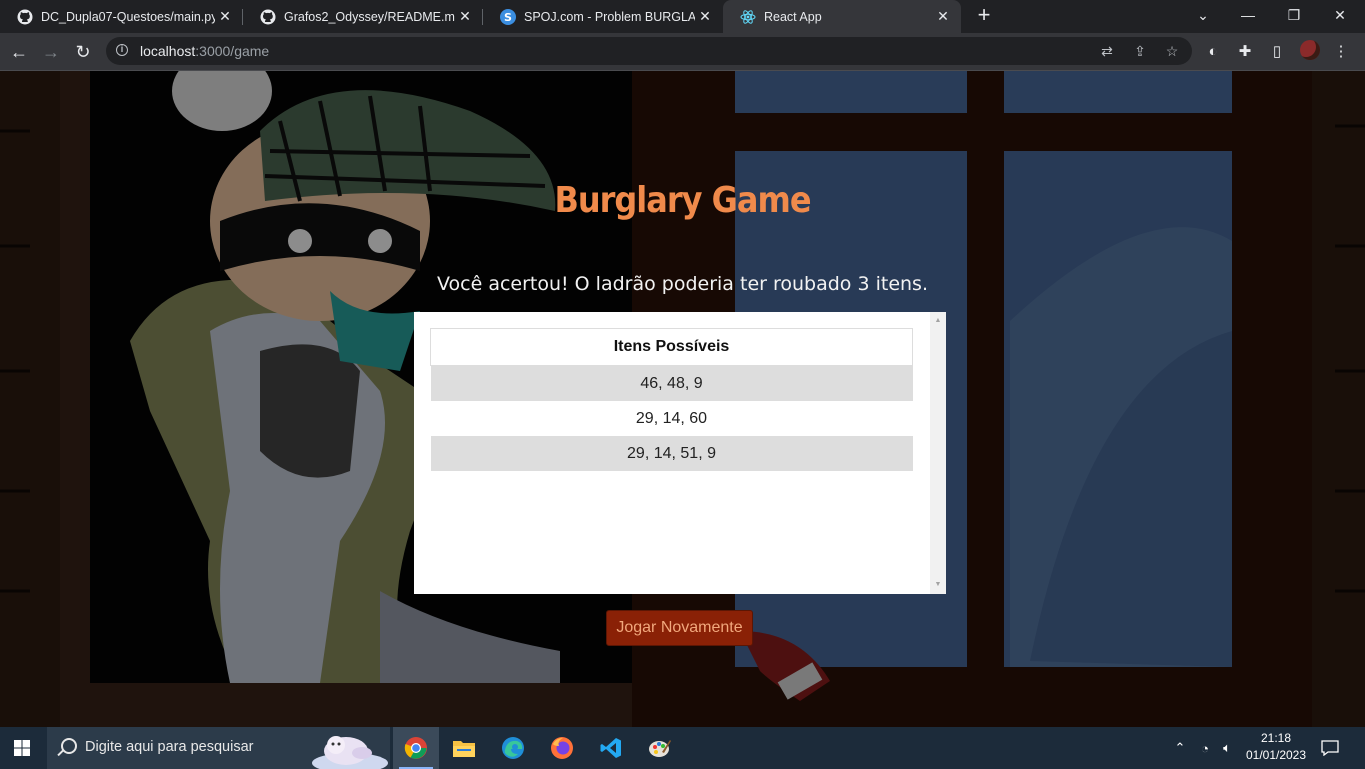  Describe the element at coordinates (128, 16) in the screenshot. I see `tab-title: DC_Dupla07-Questoes/main.py a` at that location.